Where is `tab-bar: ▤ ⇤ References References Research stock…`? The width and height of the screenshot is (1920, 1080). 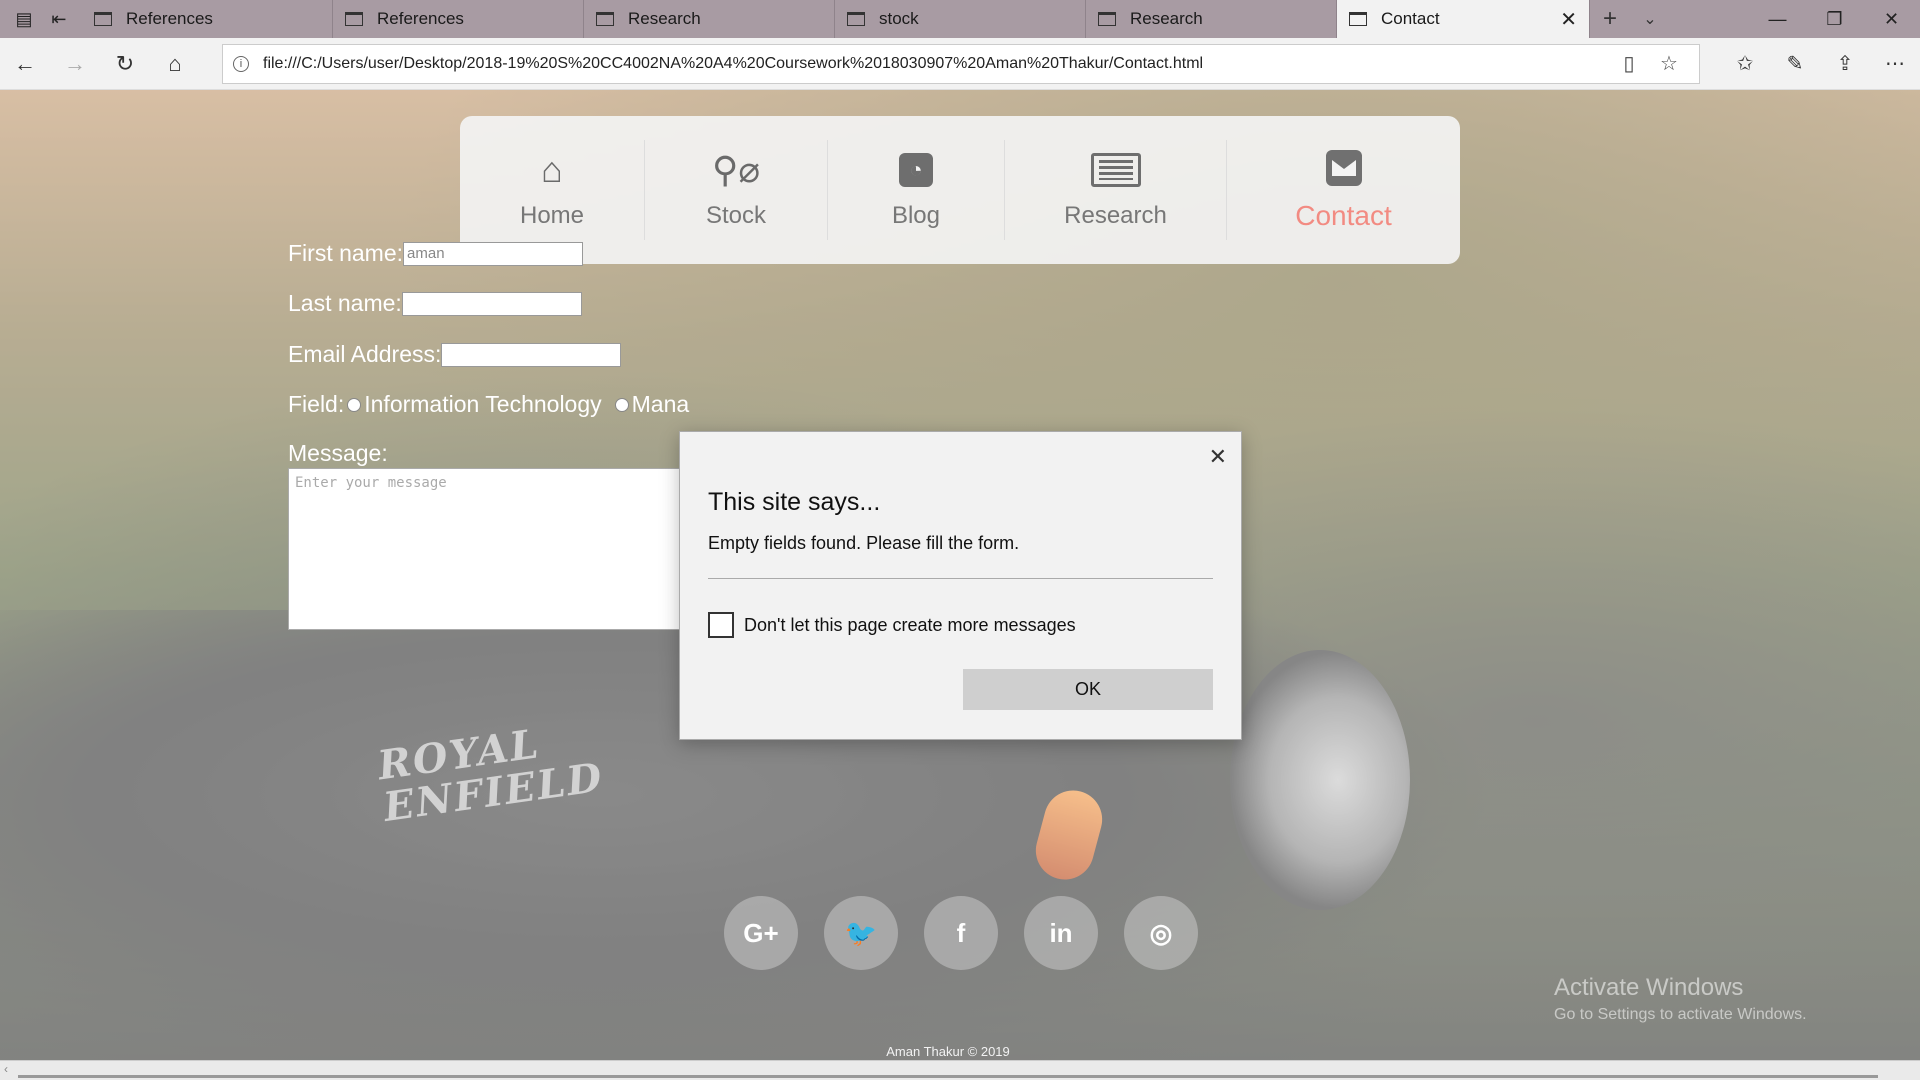
tab-bar: ▤ ⇤ References References Research stock… is located at coordinates (960, 19).